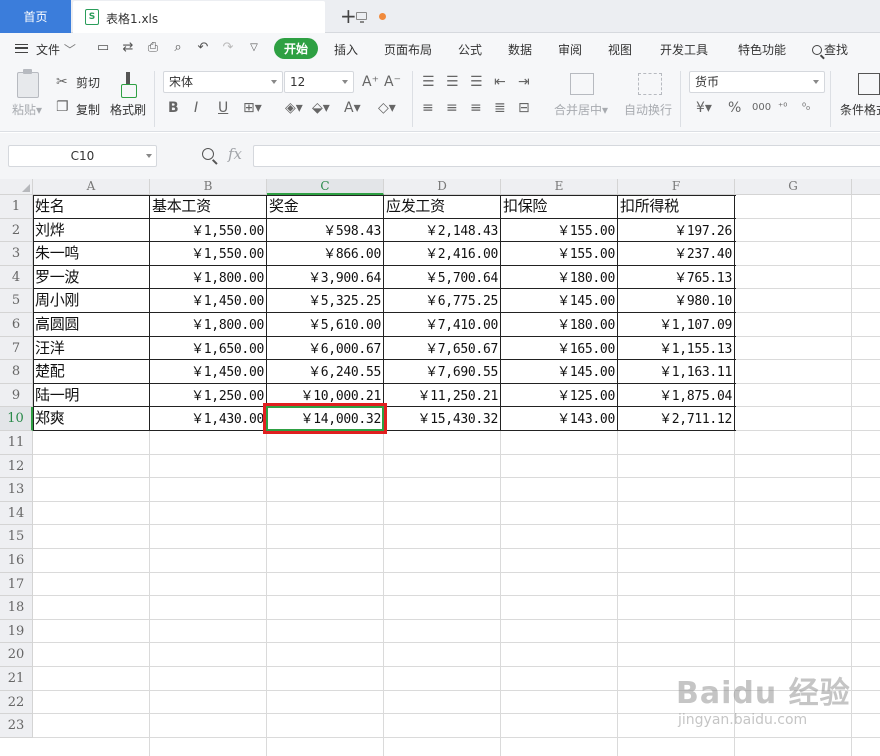  Describe the element at coordinates (294, 108) in the screenshot. I see `fill-color-icon: ◈▾` at that location.